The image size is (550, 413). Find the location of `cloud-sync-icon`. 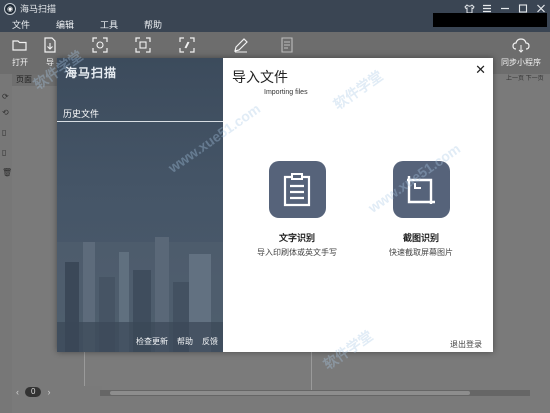

cloud-sync-icon is located at coordinates (521, 45).